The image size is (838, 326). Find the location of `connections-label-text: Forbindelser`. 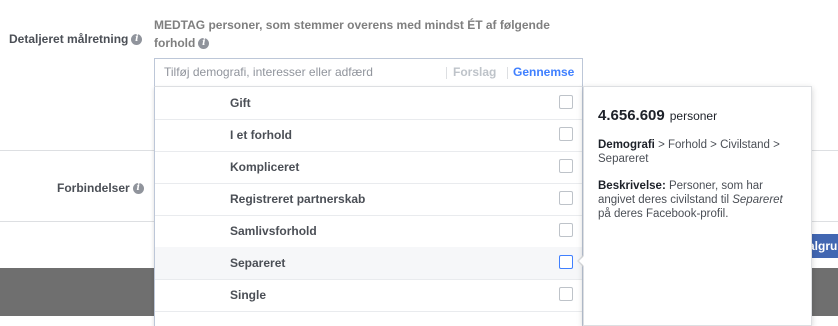

connections-label-text: Forbindelser is located at coordinates (93, 188).